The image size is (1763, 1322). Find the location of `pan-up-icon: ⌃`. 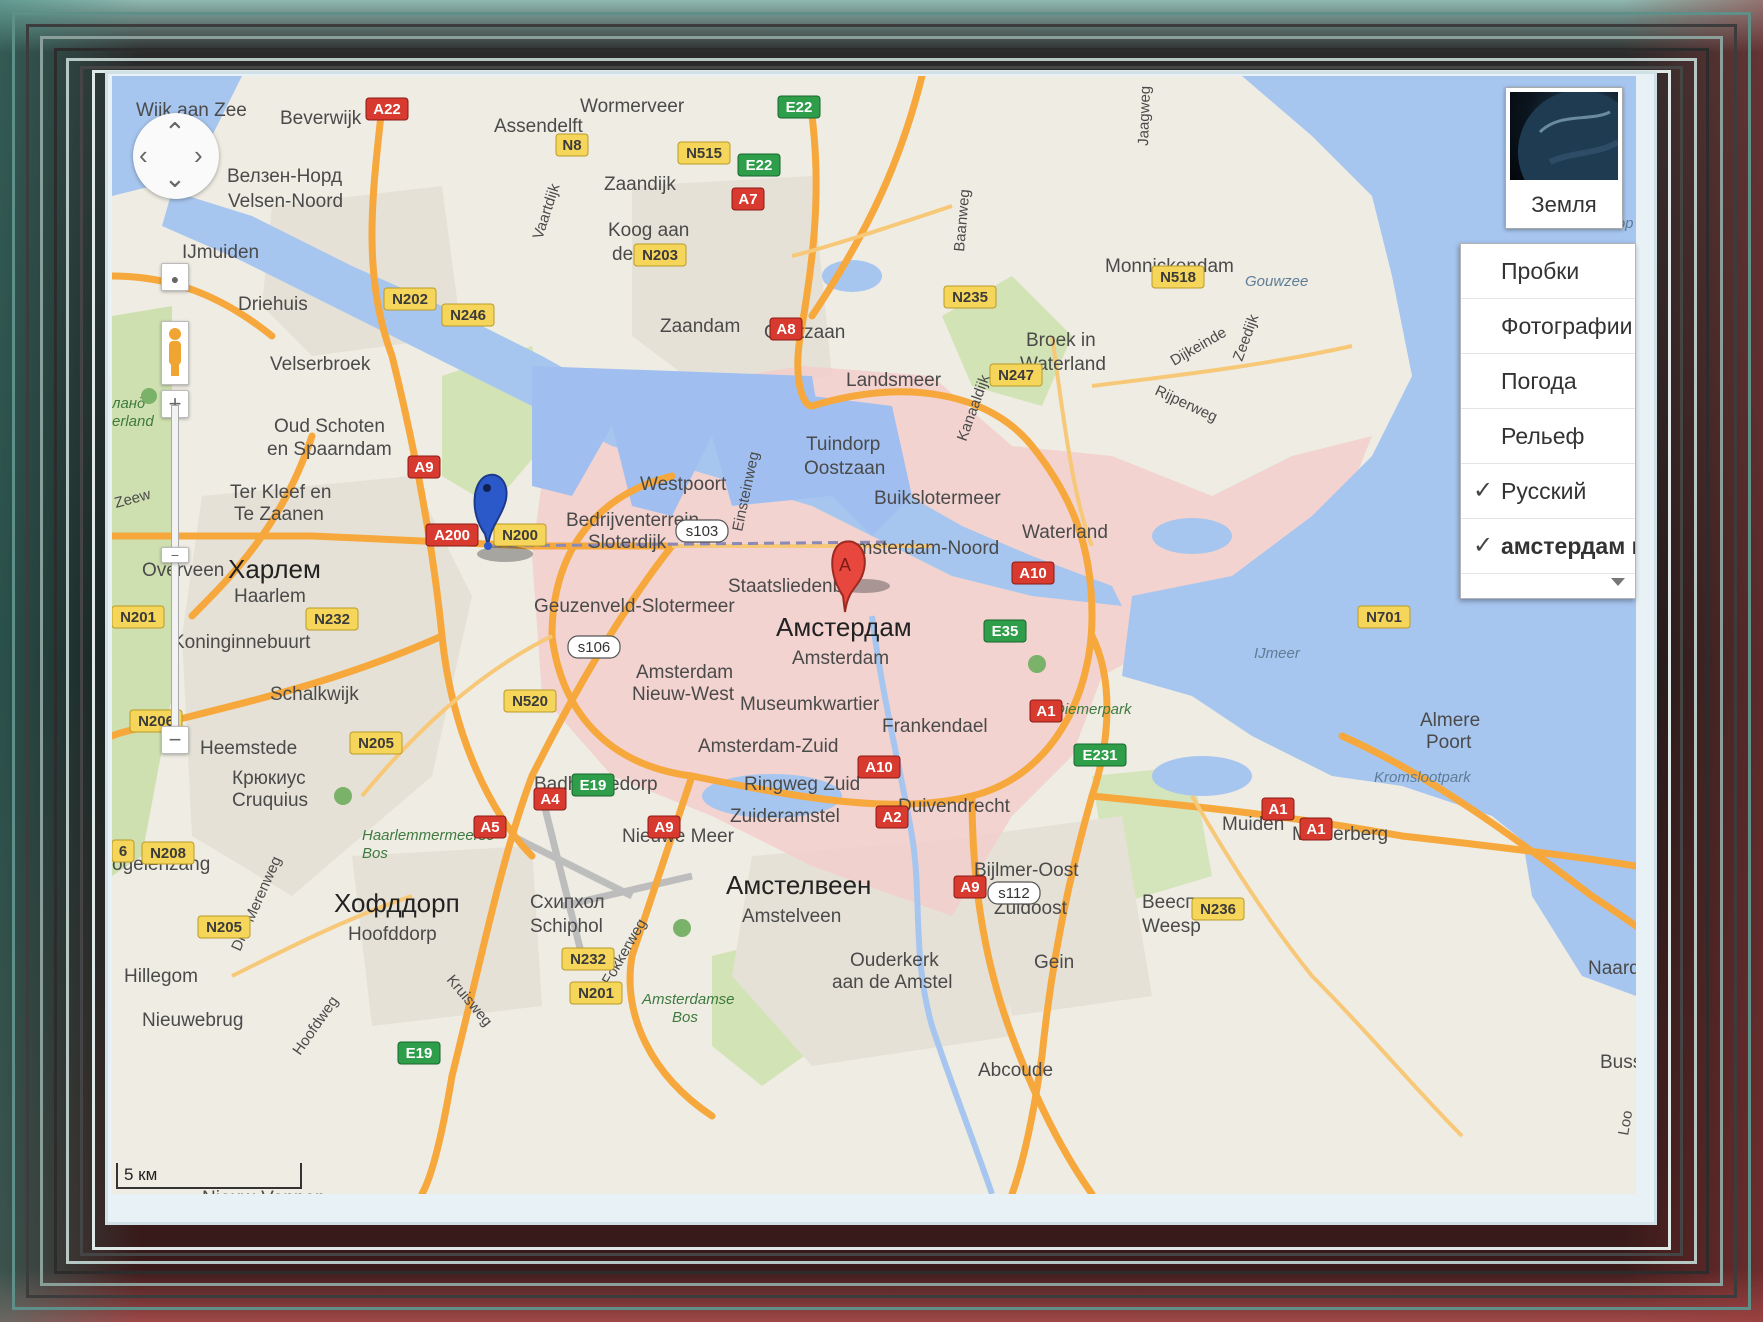

pan-up-icon: ⌃ is located at coordinates (175, 132).